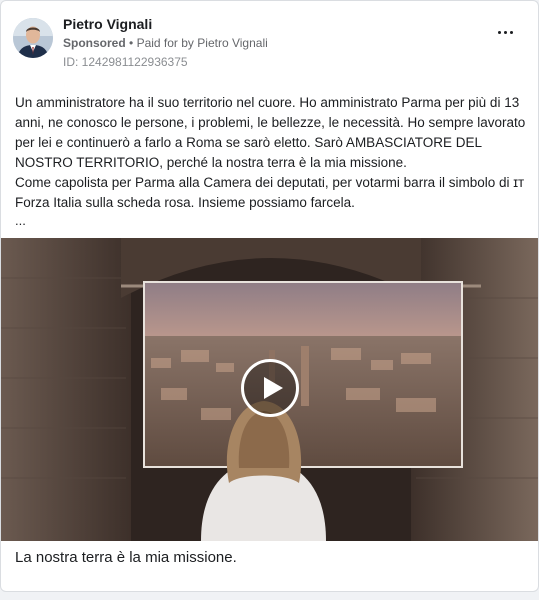 Image resolution: width=539 pixels, height=600 pixels. What do you see at coordinates (232, 43) in the screenshot?
I see `paid-for-name: Pietro Vignali` at bounding box center [232, 43].